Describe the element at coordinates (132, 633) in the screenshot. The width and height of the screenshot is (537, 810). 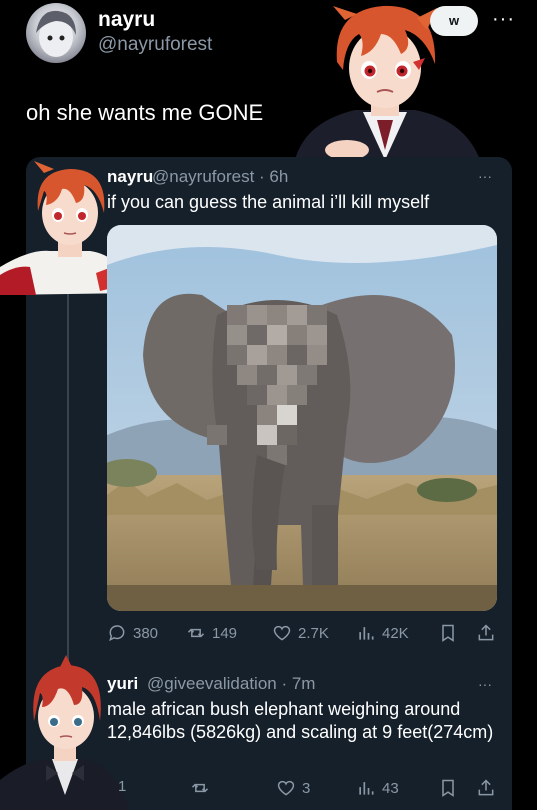
I see `reply-button: 380` at that location.